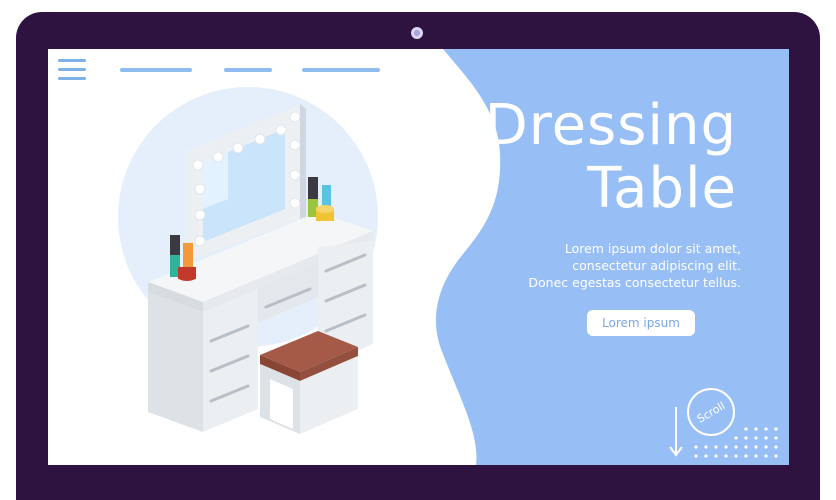 Image resolution: width=836 pixels, height=500 pixels. What do you see at coordinates (662, 188) in the screenshot?
I see `page-title-line2: Table` at bounding box center [662, 188].